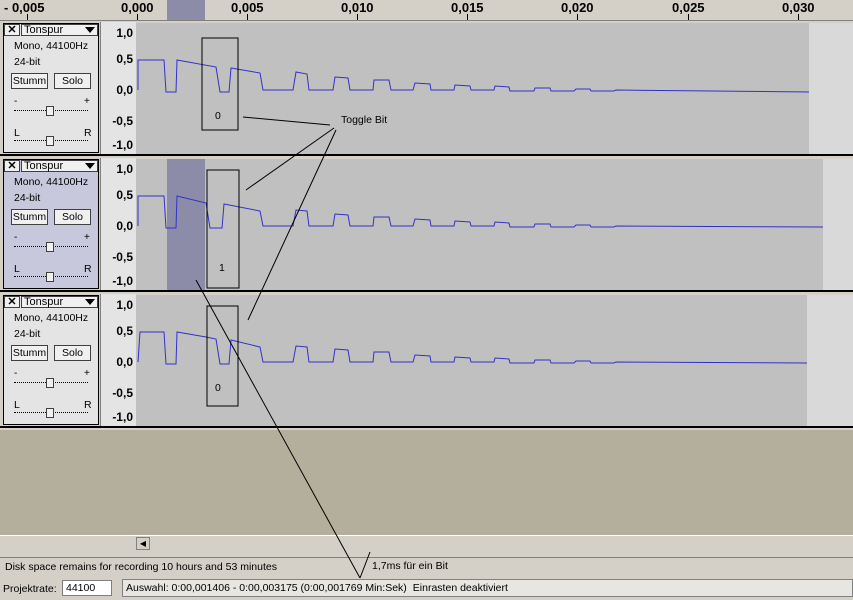 Image resolution: width=853 pixels, height=600 pixels. I want to click on snap-status: Einrasten deaktiviert, so click(460, 588).